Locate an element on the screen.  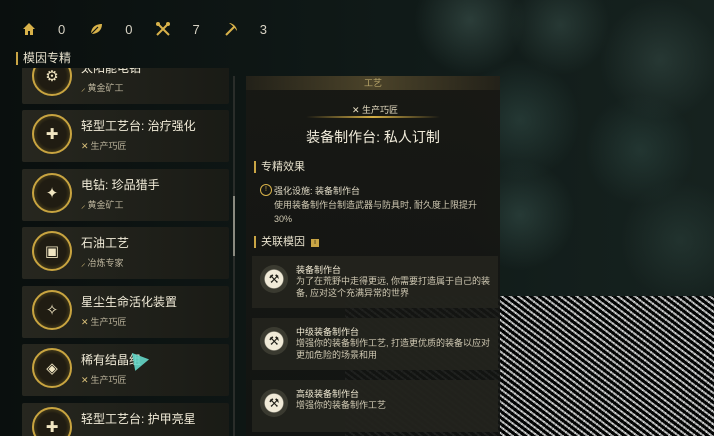
craft-tab: 工艺 is located at coordinates (373, 83).